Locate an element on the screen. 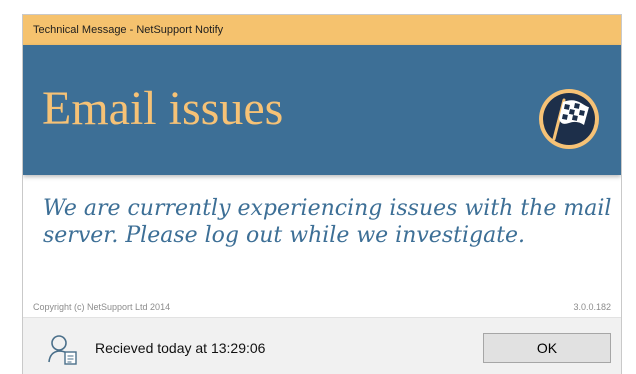 The image size is (636, 374). user-message-icon is located at coordinates (62, 350).